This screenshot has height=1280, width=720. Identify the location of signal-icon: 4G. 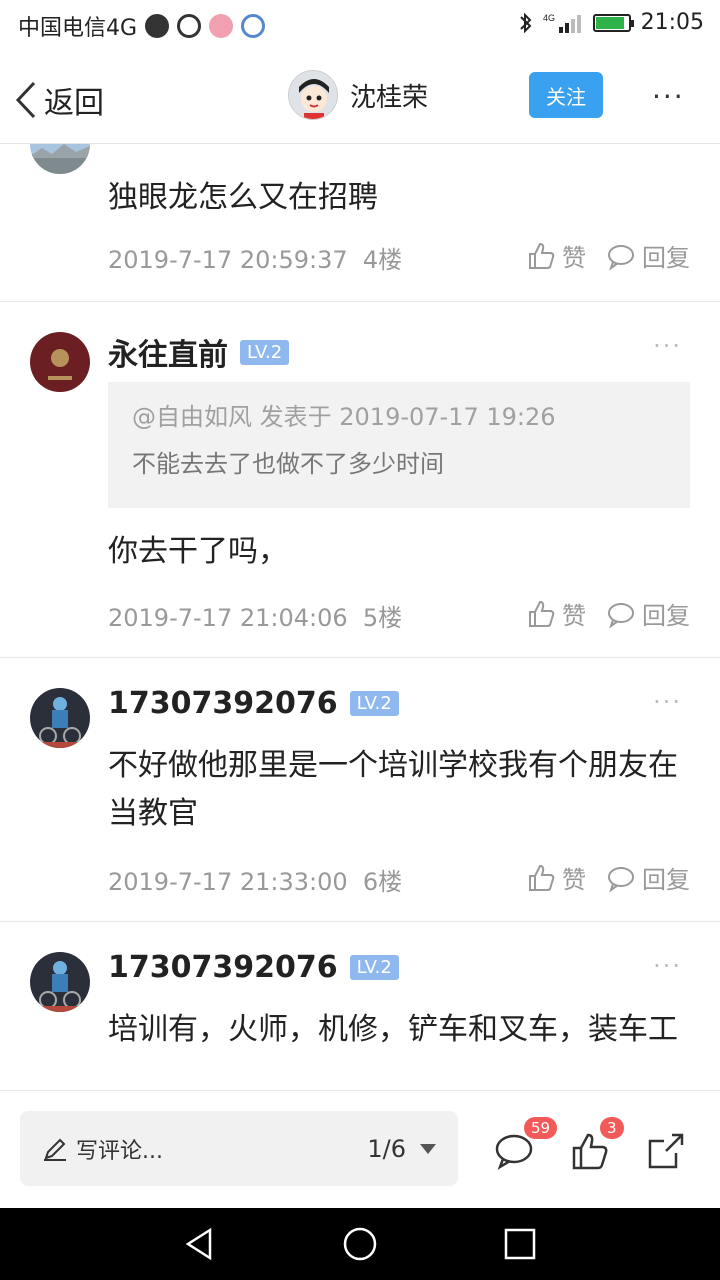
(562, 23).